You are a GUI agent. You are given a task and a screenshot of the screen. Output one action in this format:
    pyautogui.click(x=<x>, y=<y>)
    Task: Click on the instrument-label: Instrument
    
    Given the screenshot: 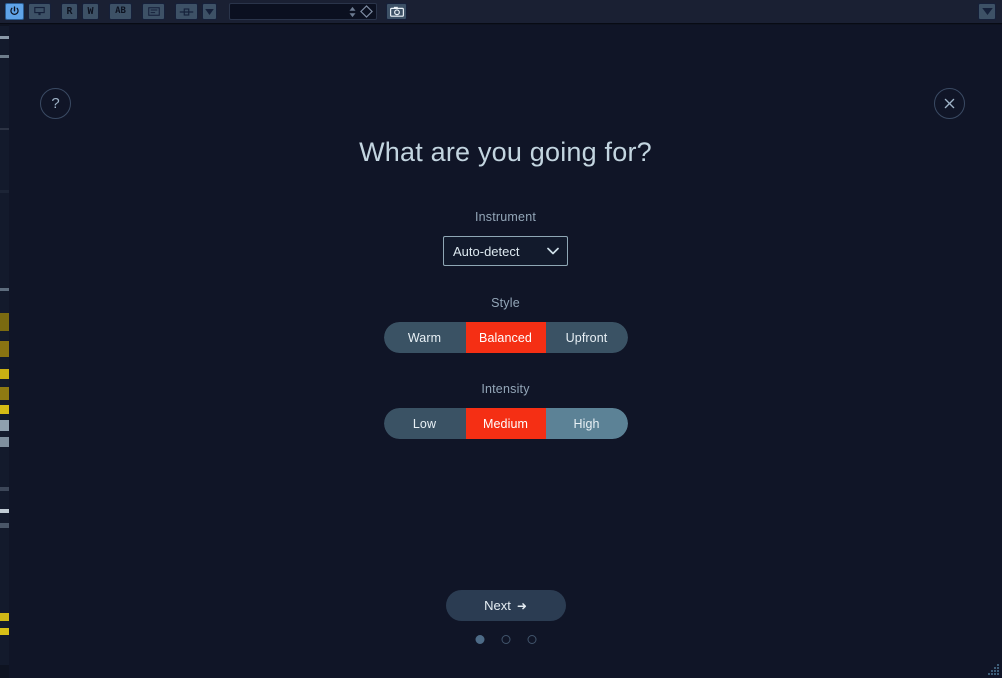 What is the action you would take?
    pyautogui.click(x=505, y=217)
    